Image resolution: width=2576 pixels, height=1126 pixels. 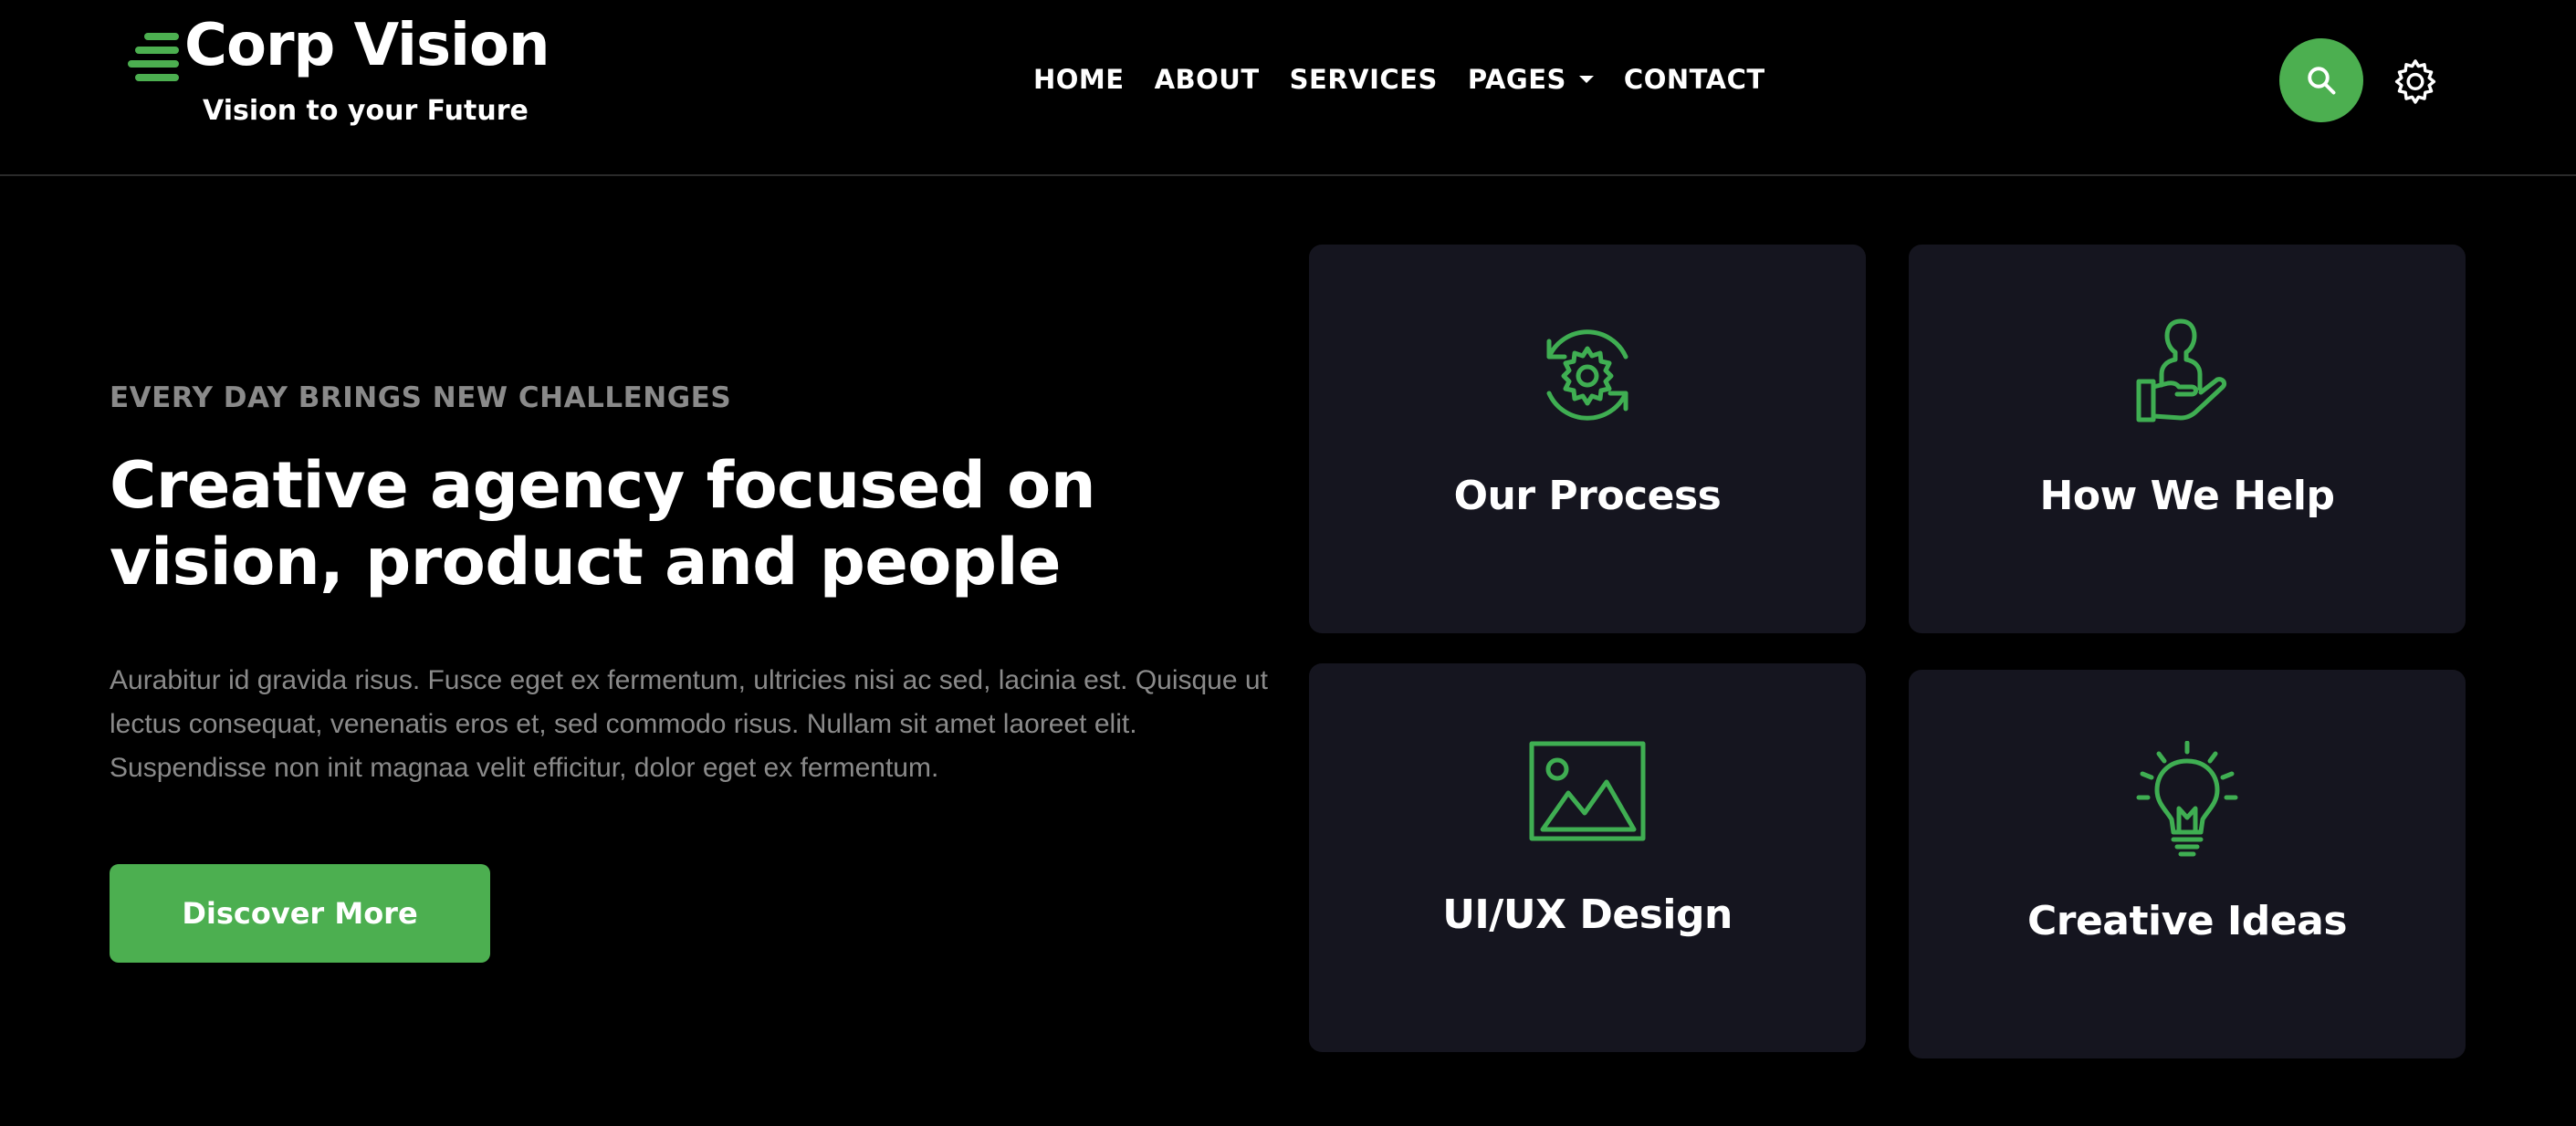 What do you see at coordinates (1517, 79) in the screenshot?
I see `nav-item-pages-label: PAGES` at bounding box center [1517, 79].